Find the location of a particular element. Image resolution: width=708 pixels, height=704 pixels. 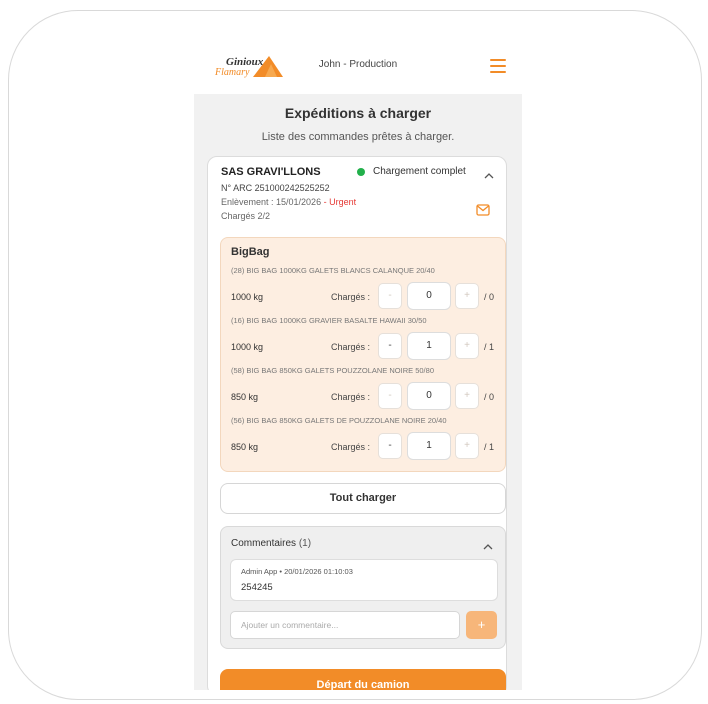

pickup-date: Enlèvement : 15/01/2026 - Urgent is located at coordinates (288, 202).